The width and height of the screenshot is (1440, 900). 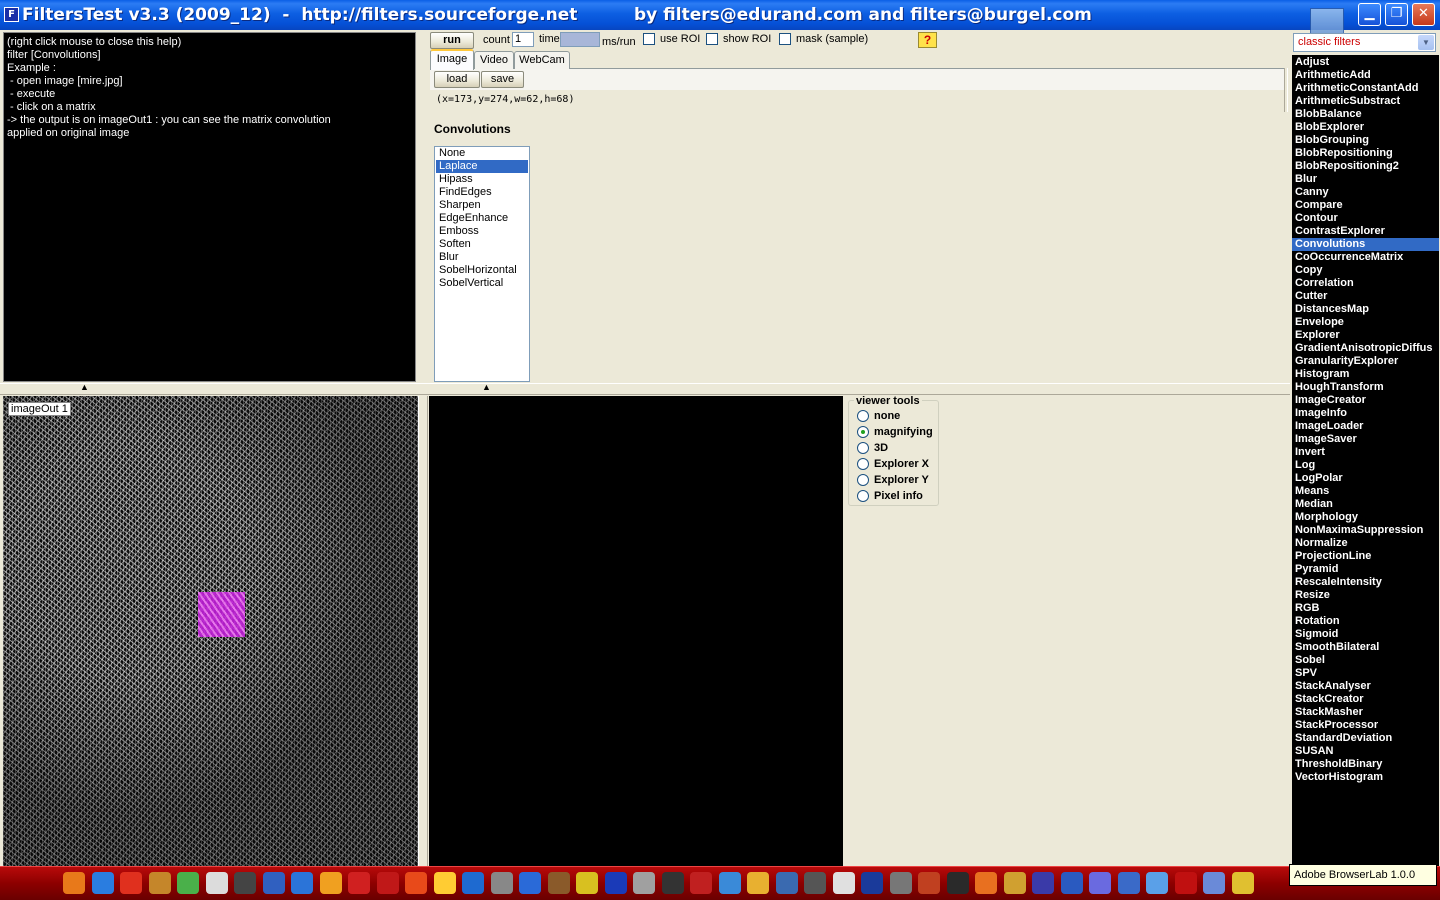 What do you see at coordinates (530, 883) in the screenshot?
I see `globe-icon` at bounding box center [530, 883].